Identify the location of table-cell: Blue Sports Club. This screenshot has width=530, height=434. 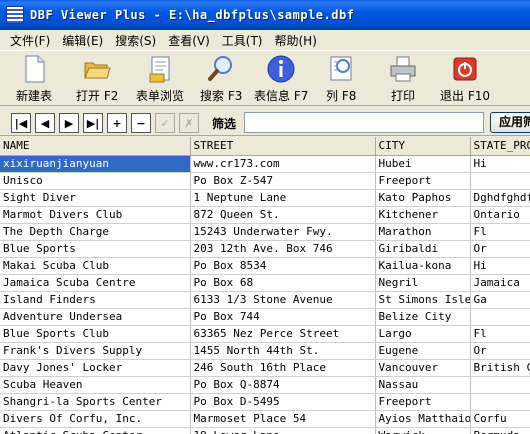
(95, 334).